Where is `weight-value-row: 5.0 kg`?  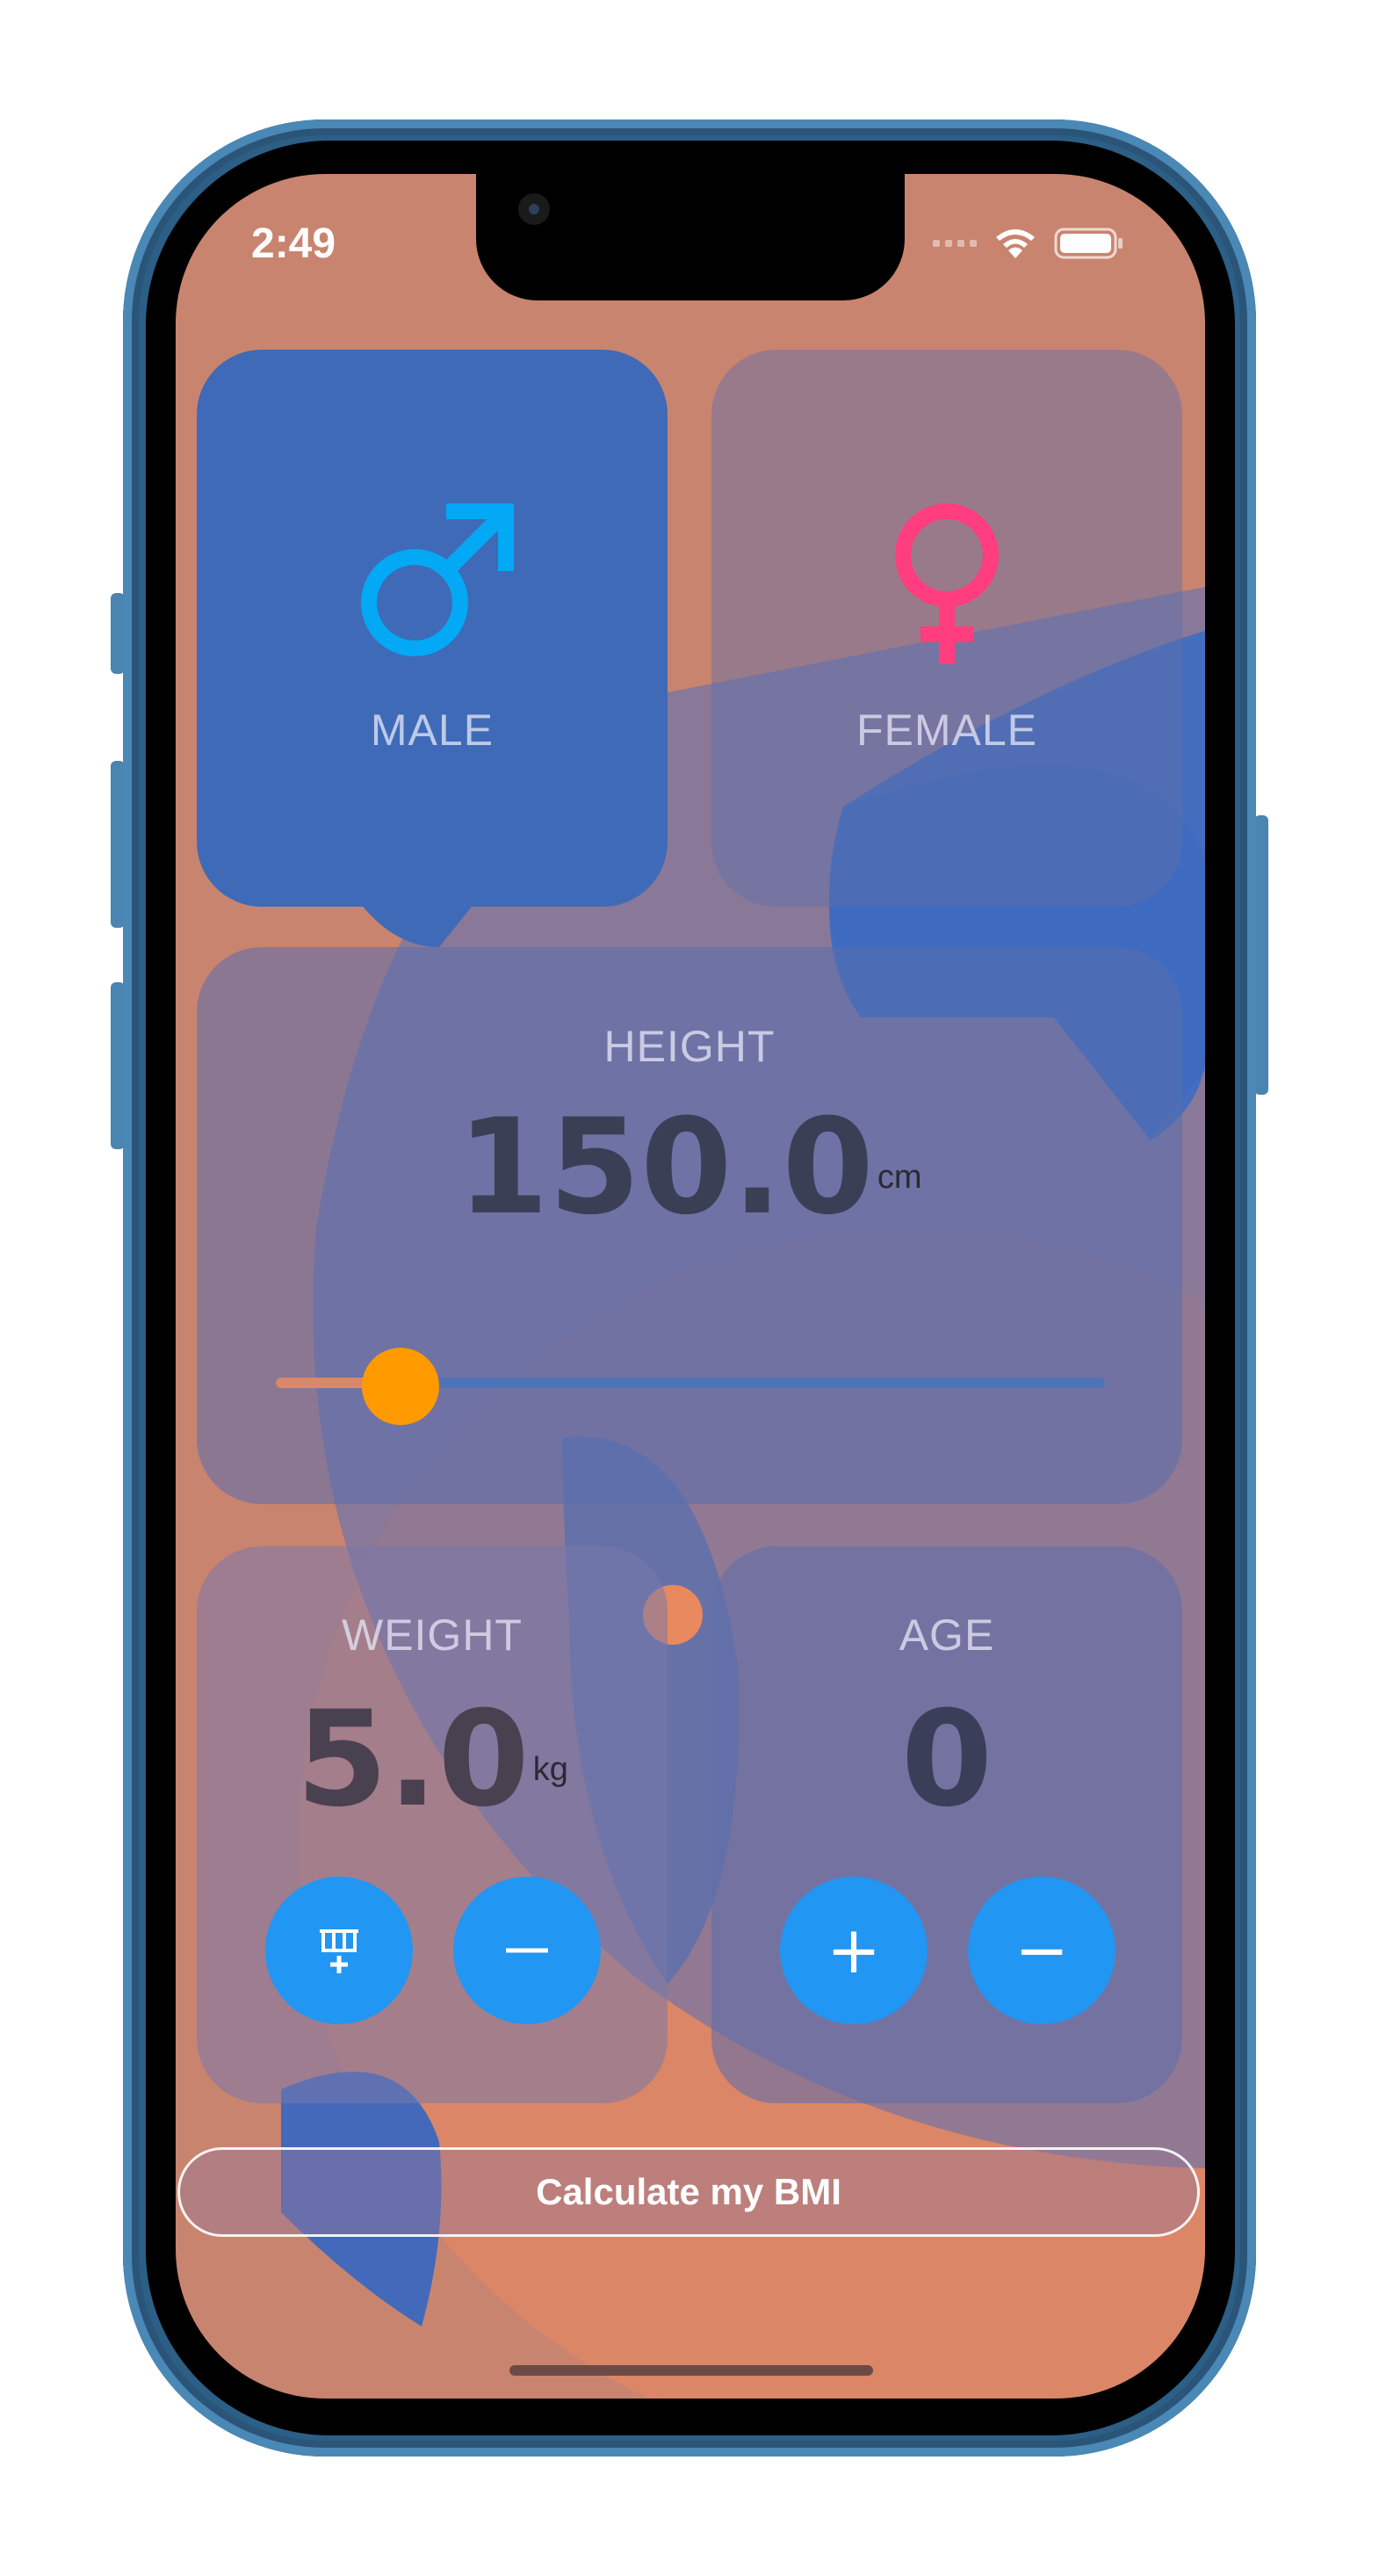
weight-value-row: 5.0 kg is located at coordinates (433, 1760).